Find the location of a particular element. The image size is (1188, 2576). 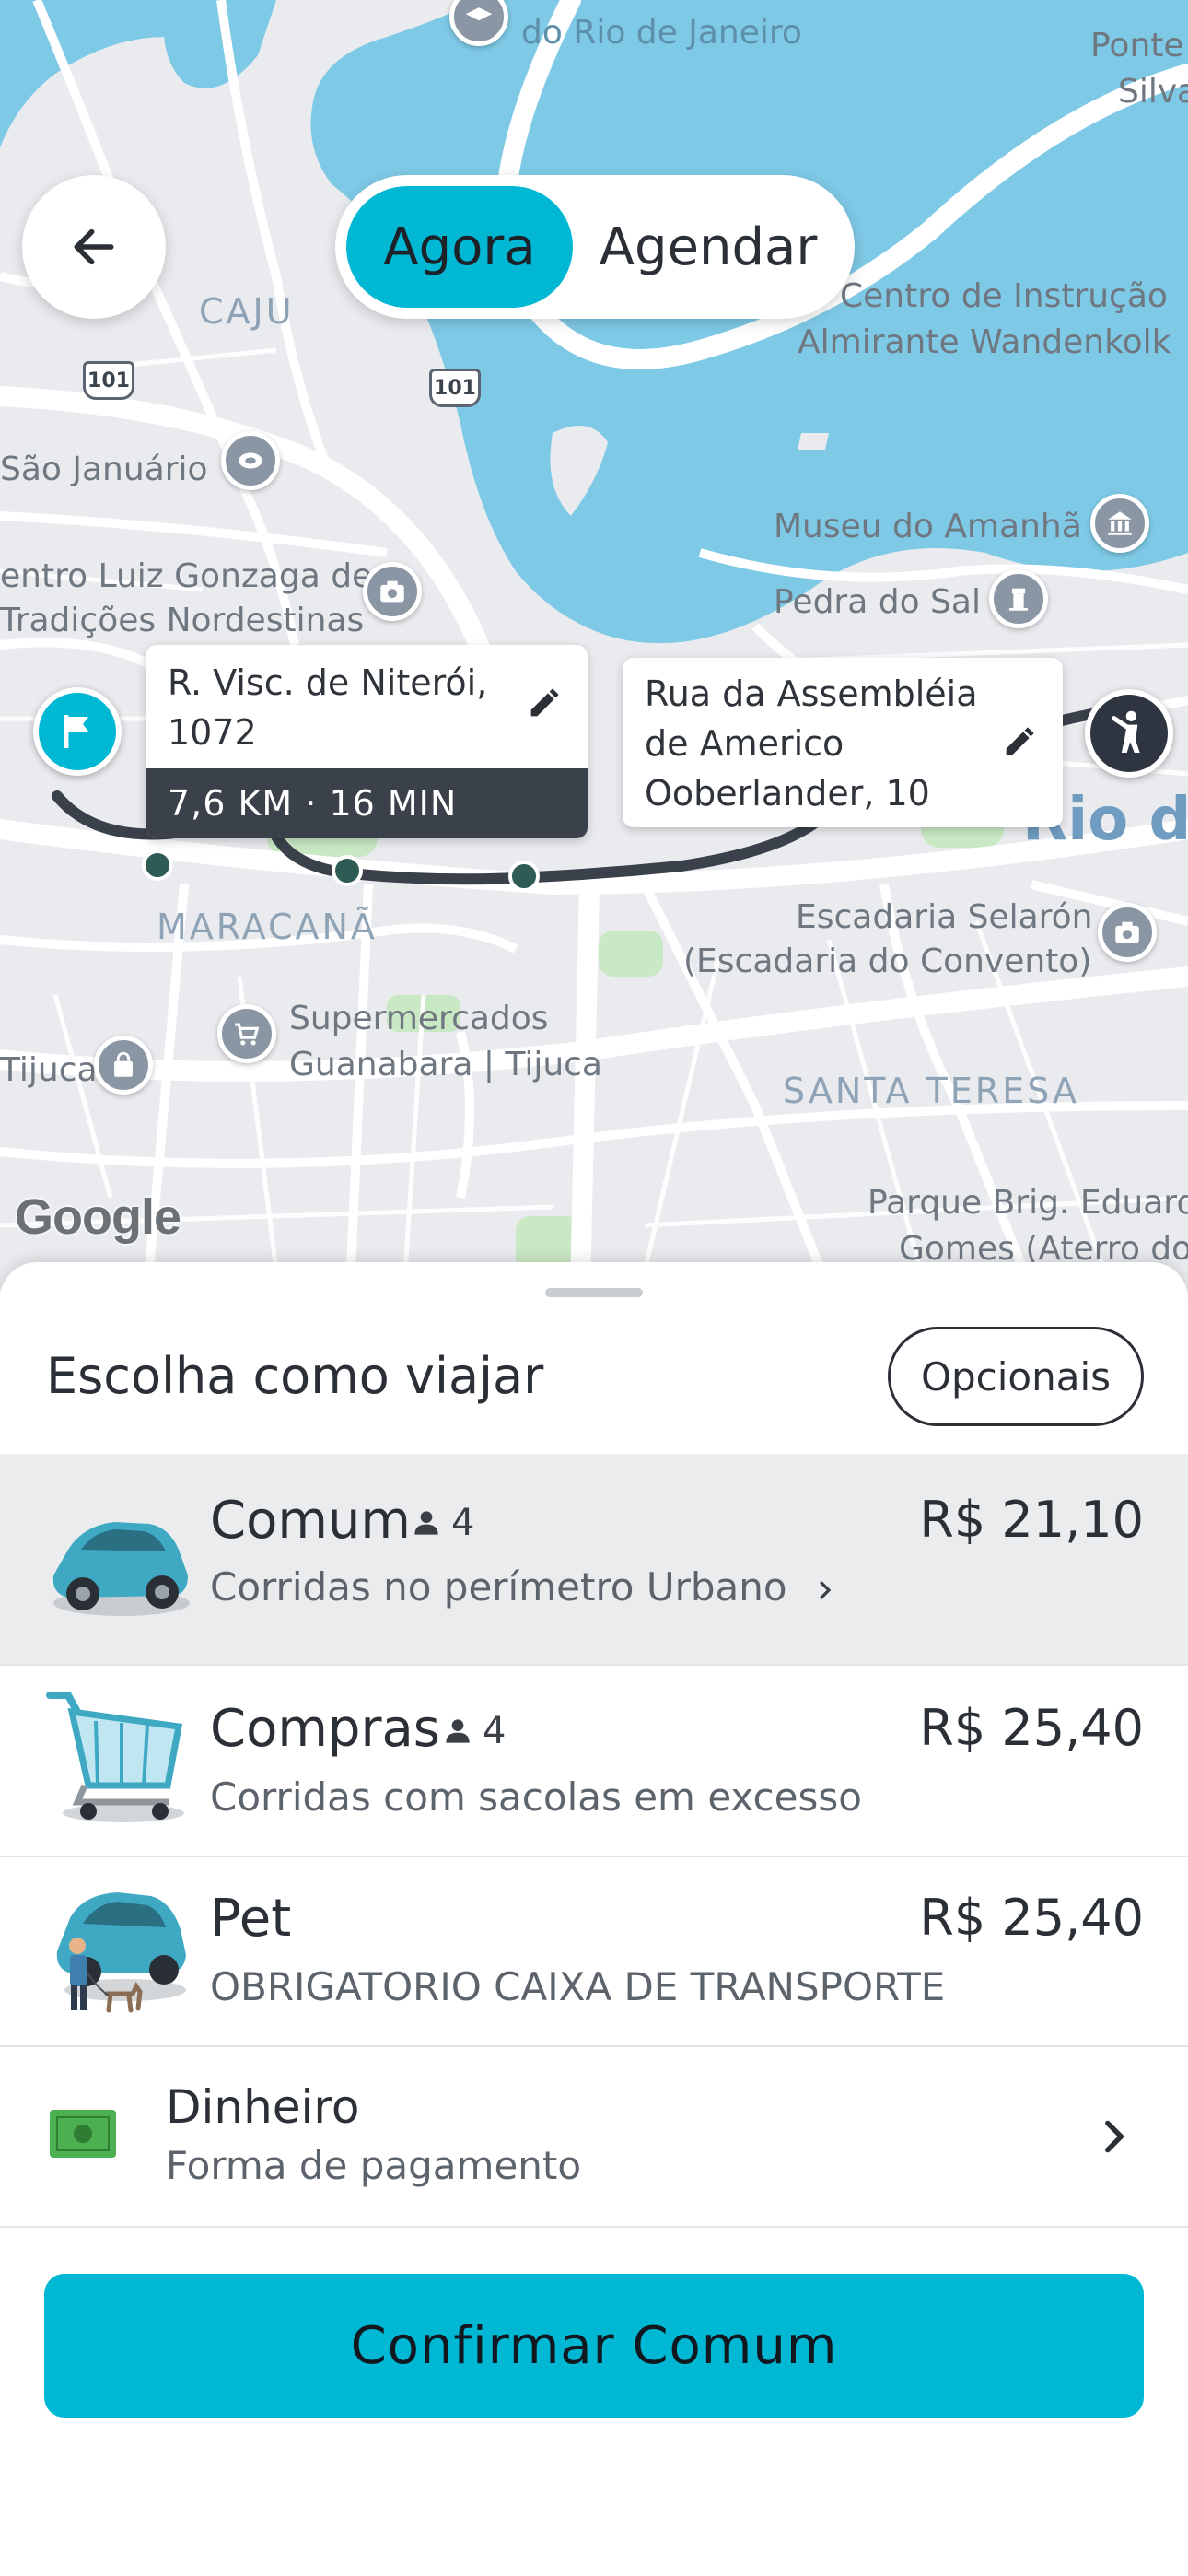

poi-stadium-icon is located at coordinates (250, 460).